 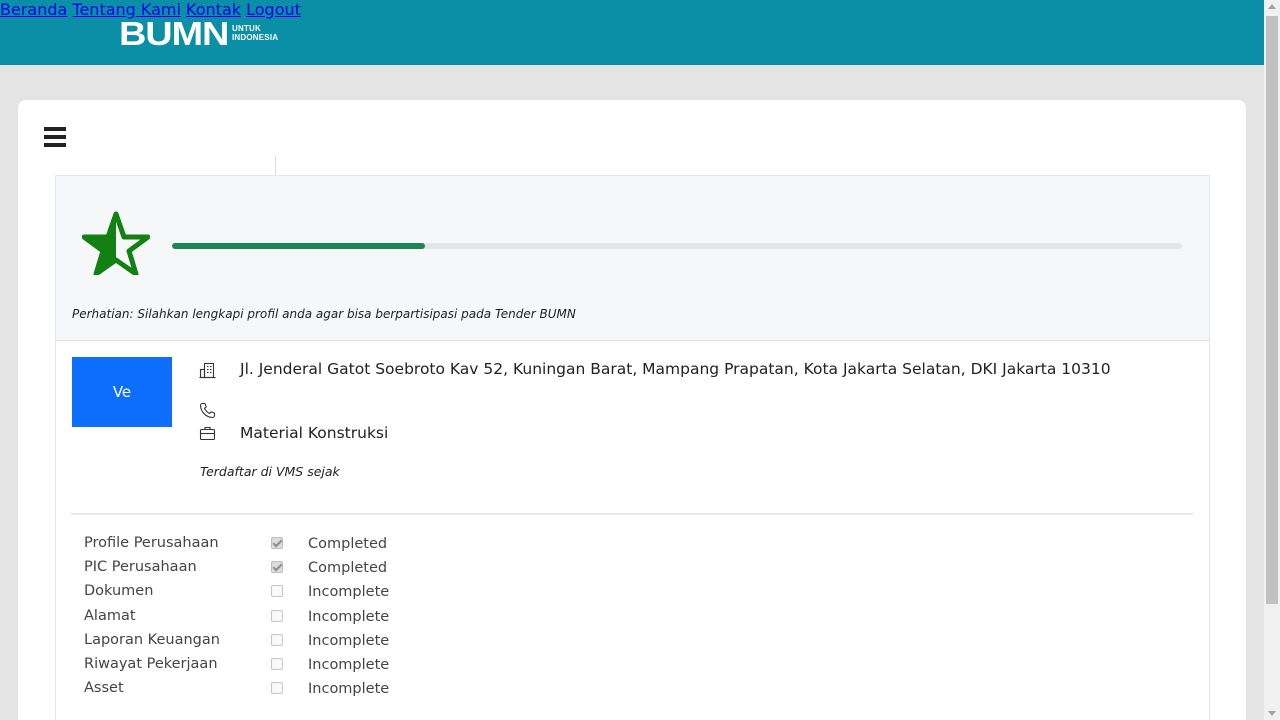 What do you see at coordinates (110, 615) in the screenshot?
I see `status-label: Alamat` at bounding box center [110, 615].